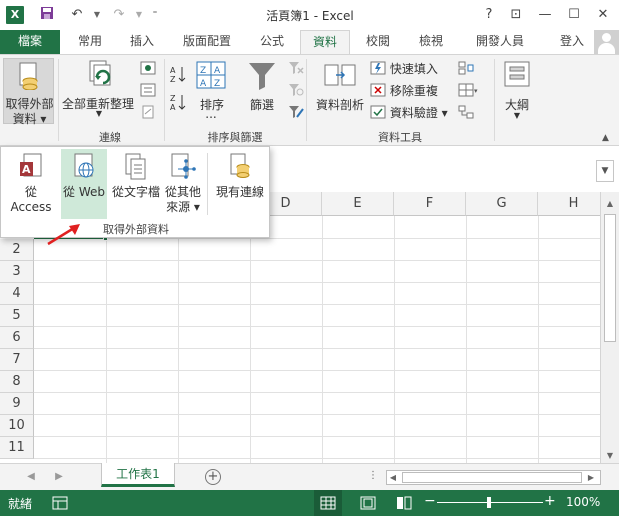  Describe the element at coordinates (516, 15) in the screenshot. I see `ribbon-display-options-button: ⊡` at that location.